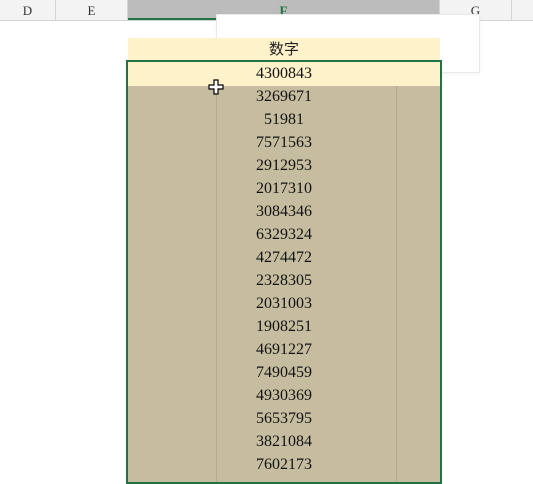 Image resolution: width=533 pixels, height=484 pixels. I want to click on cell-value: 7571563, so click(284, 142).